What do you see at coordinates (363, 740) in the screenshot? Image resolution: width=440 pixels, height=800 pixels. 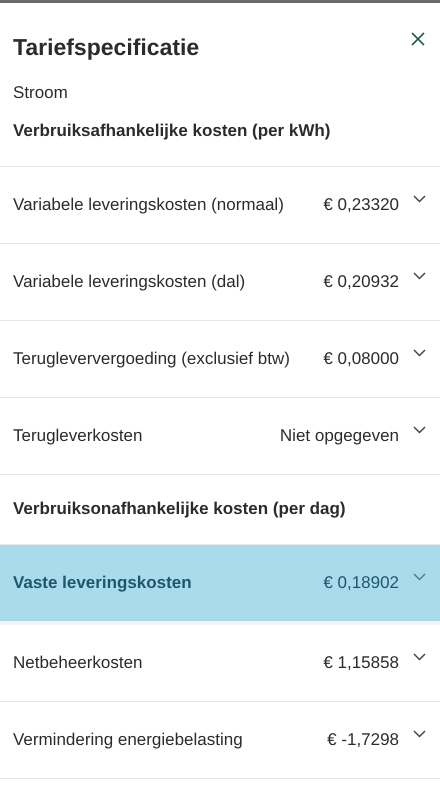 I see `row-value: € -1,7298` at bounding box center [363, 740].